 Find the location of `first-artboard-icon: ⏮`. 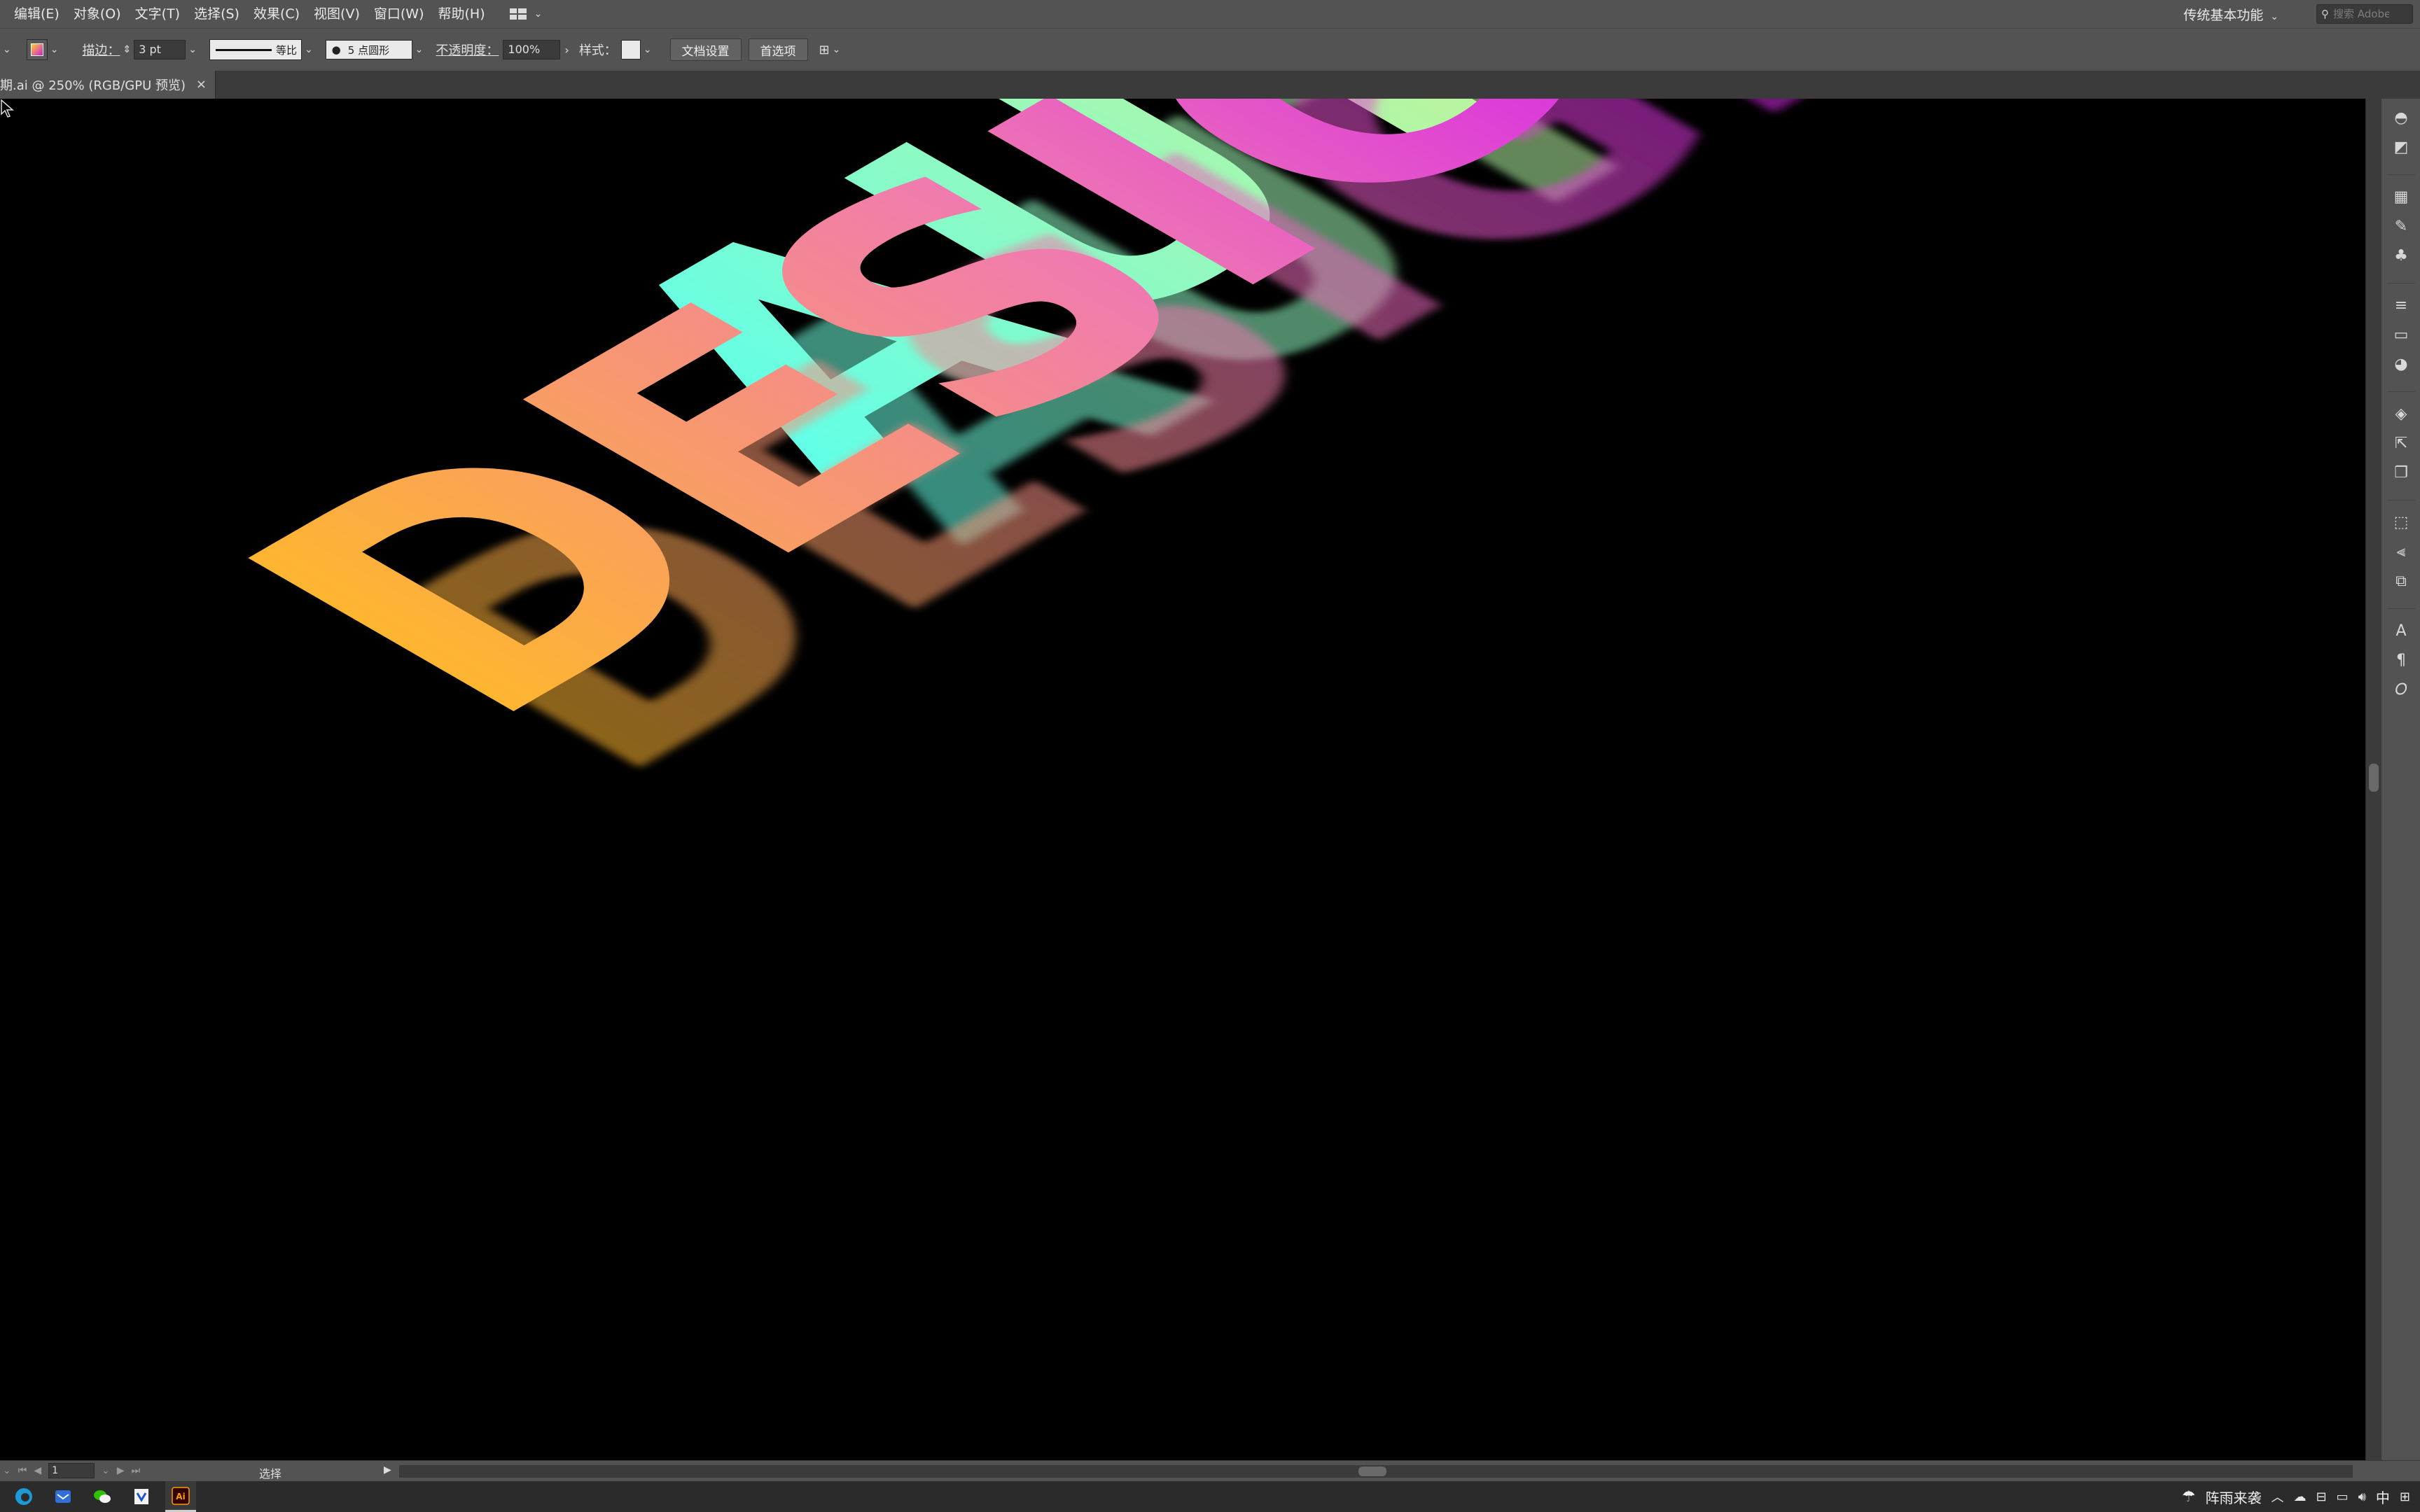

first-artboard-icon: ⏮ is located at coordinates (22, 1470).